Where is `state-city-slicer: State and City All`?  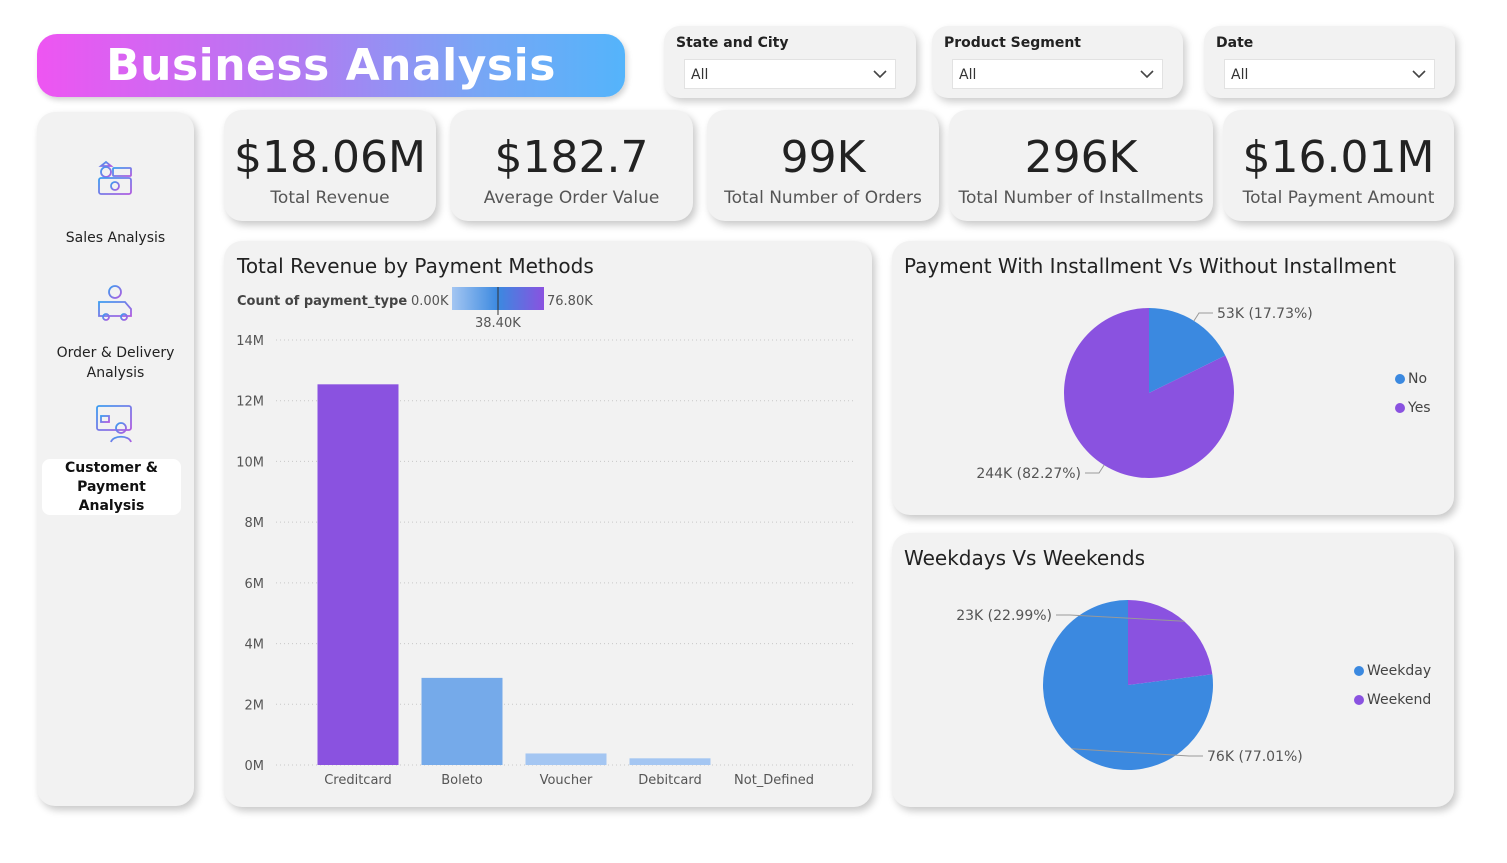
state-city-slicer: State and City All is located at coordinates (790, 62).